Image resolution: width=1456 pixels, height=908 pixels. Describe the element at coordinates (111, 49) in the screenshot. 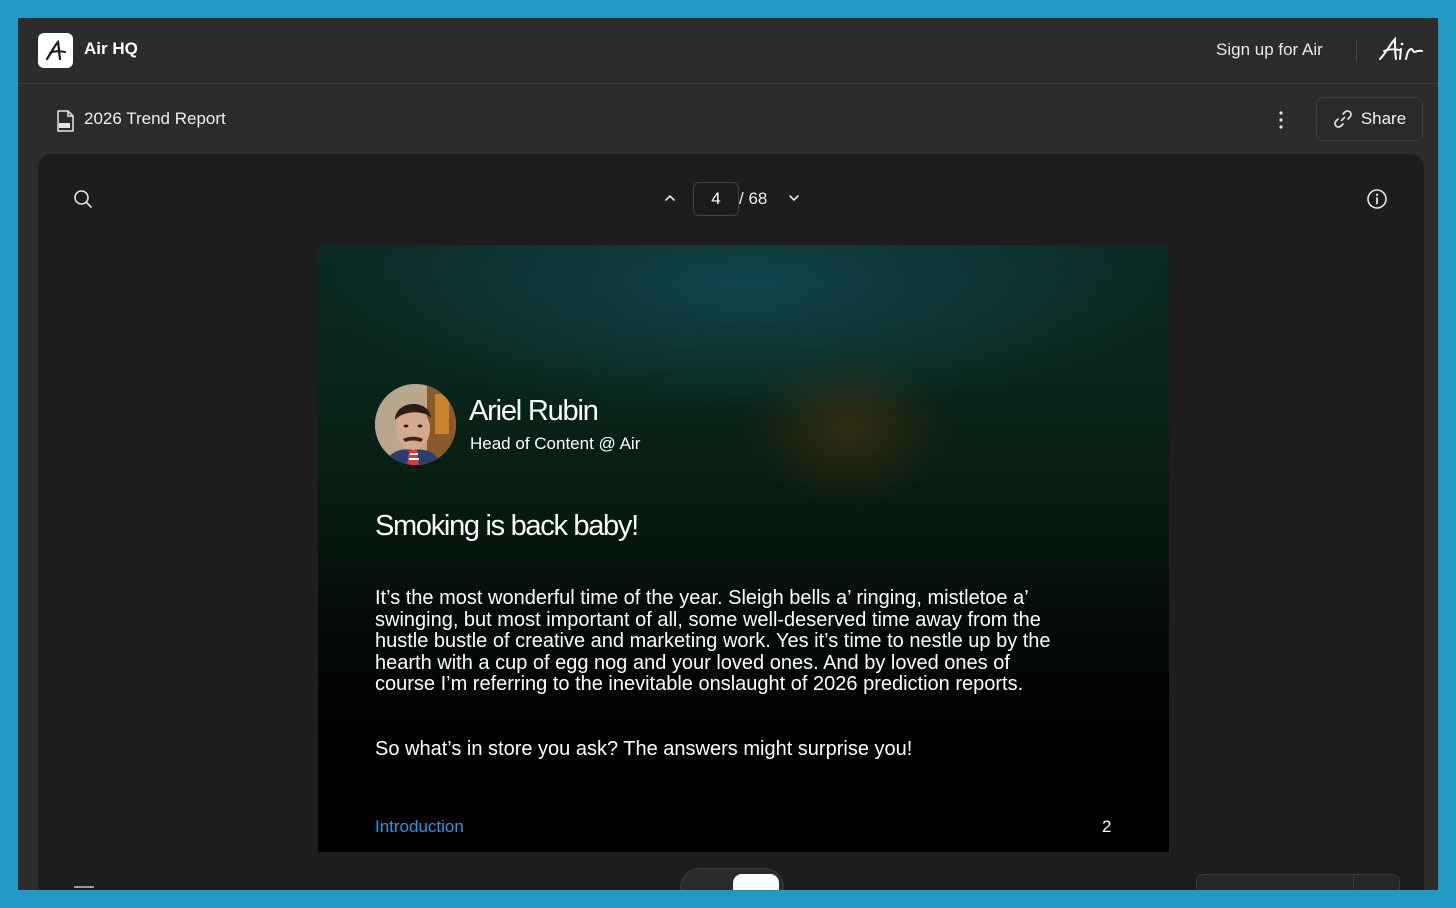

I see `workspace-name: Air HQ` at that location.